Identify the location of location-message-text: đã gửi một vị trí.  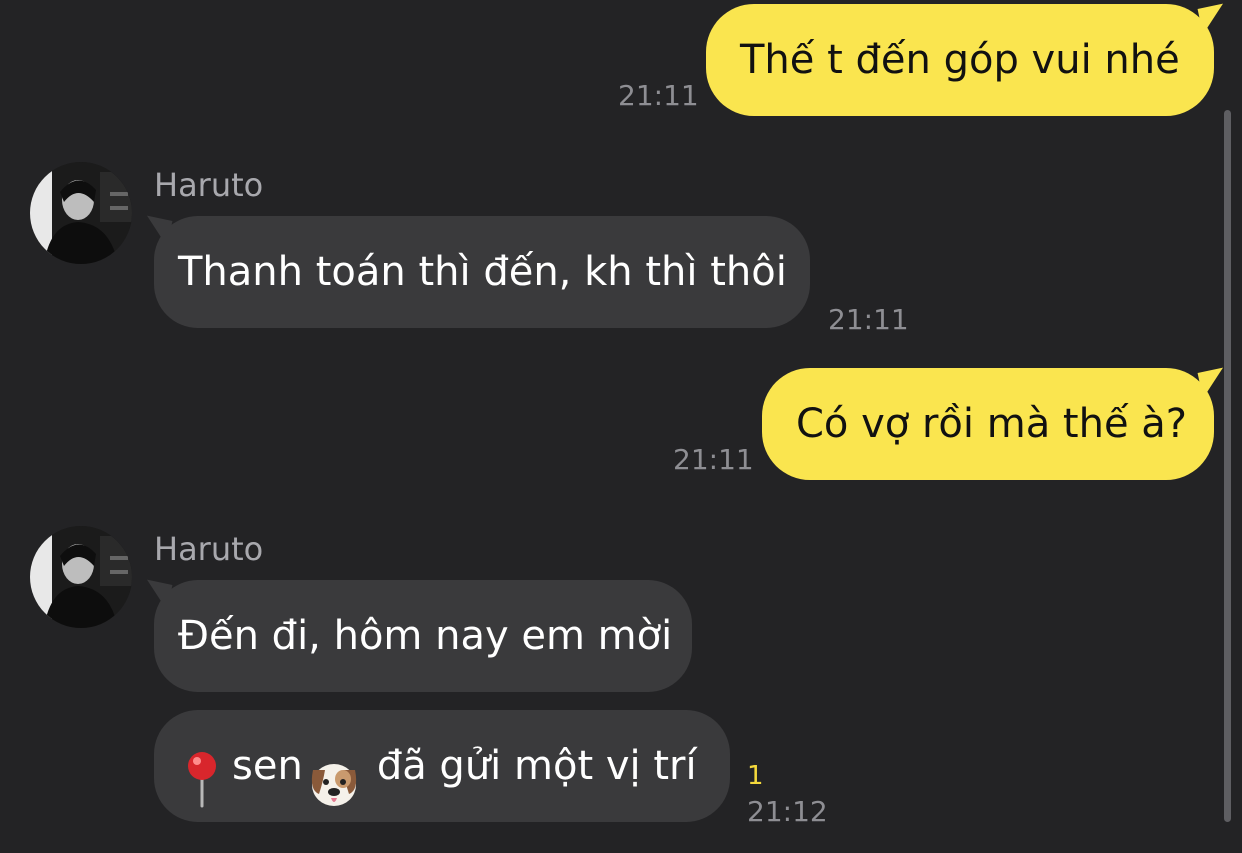
(536, 766).